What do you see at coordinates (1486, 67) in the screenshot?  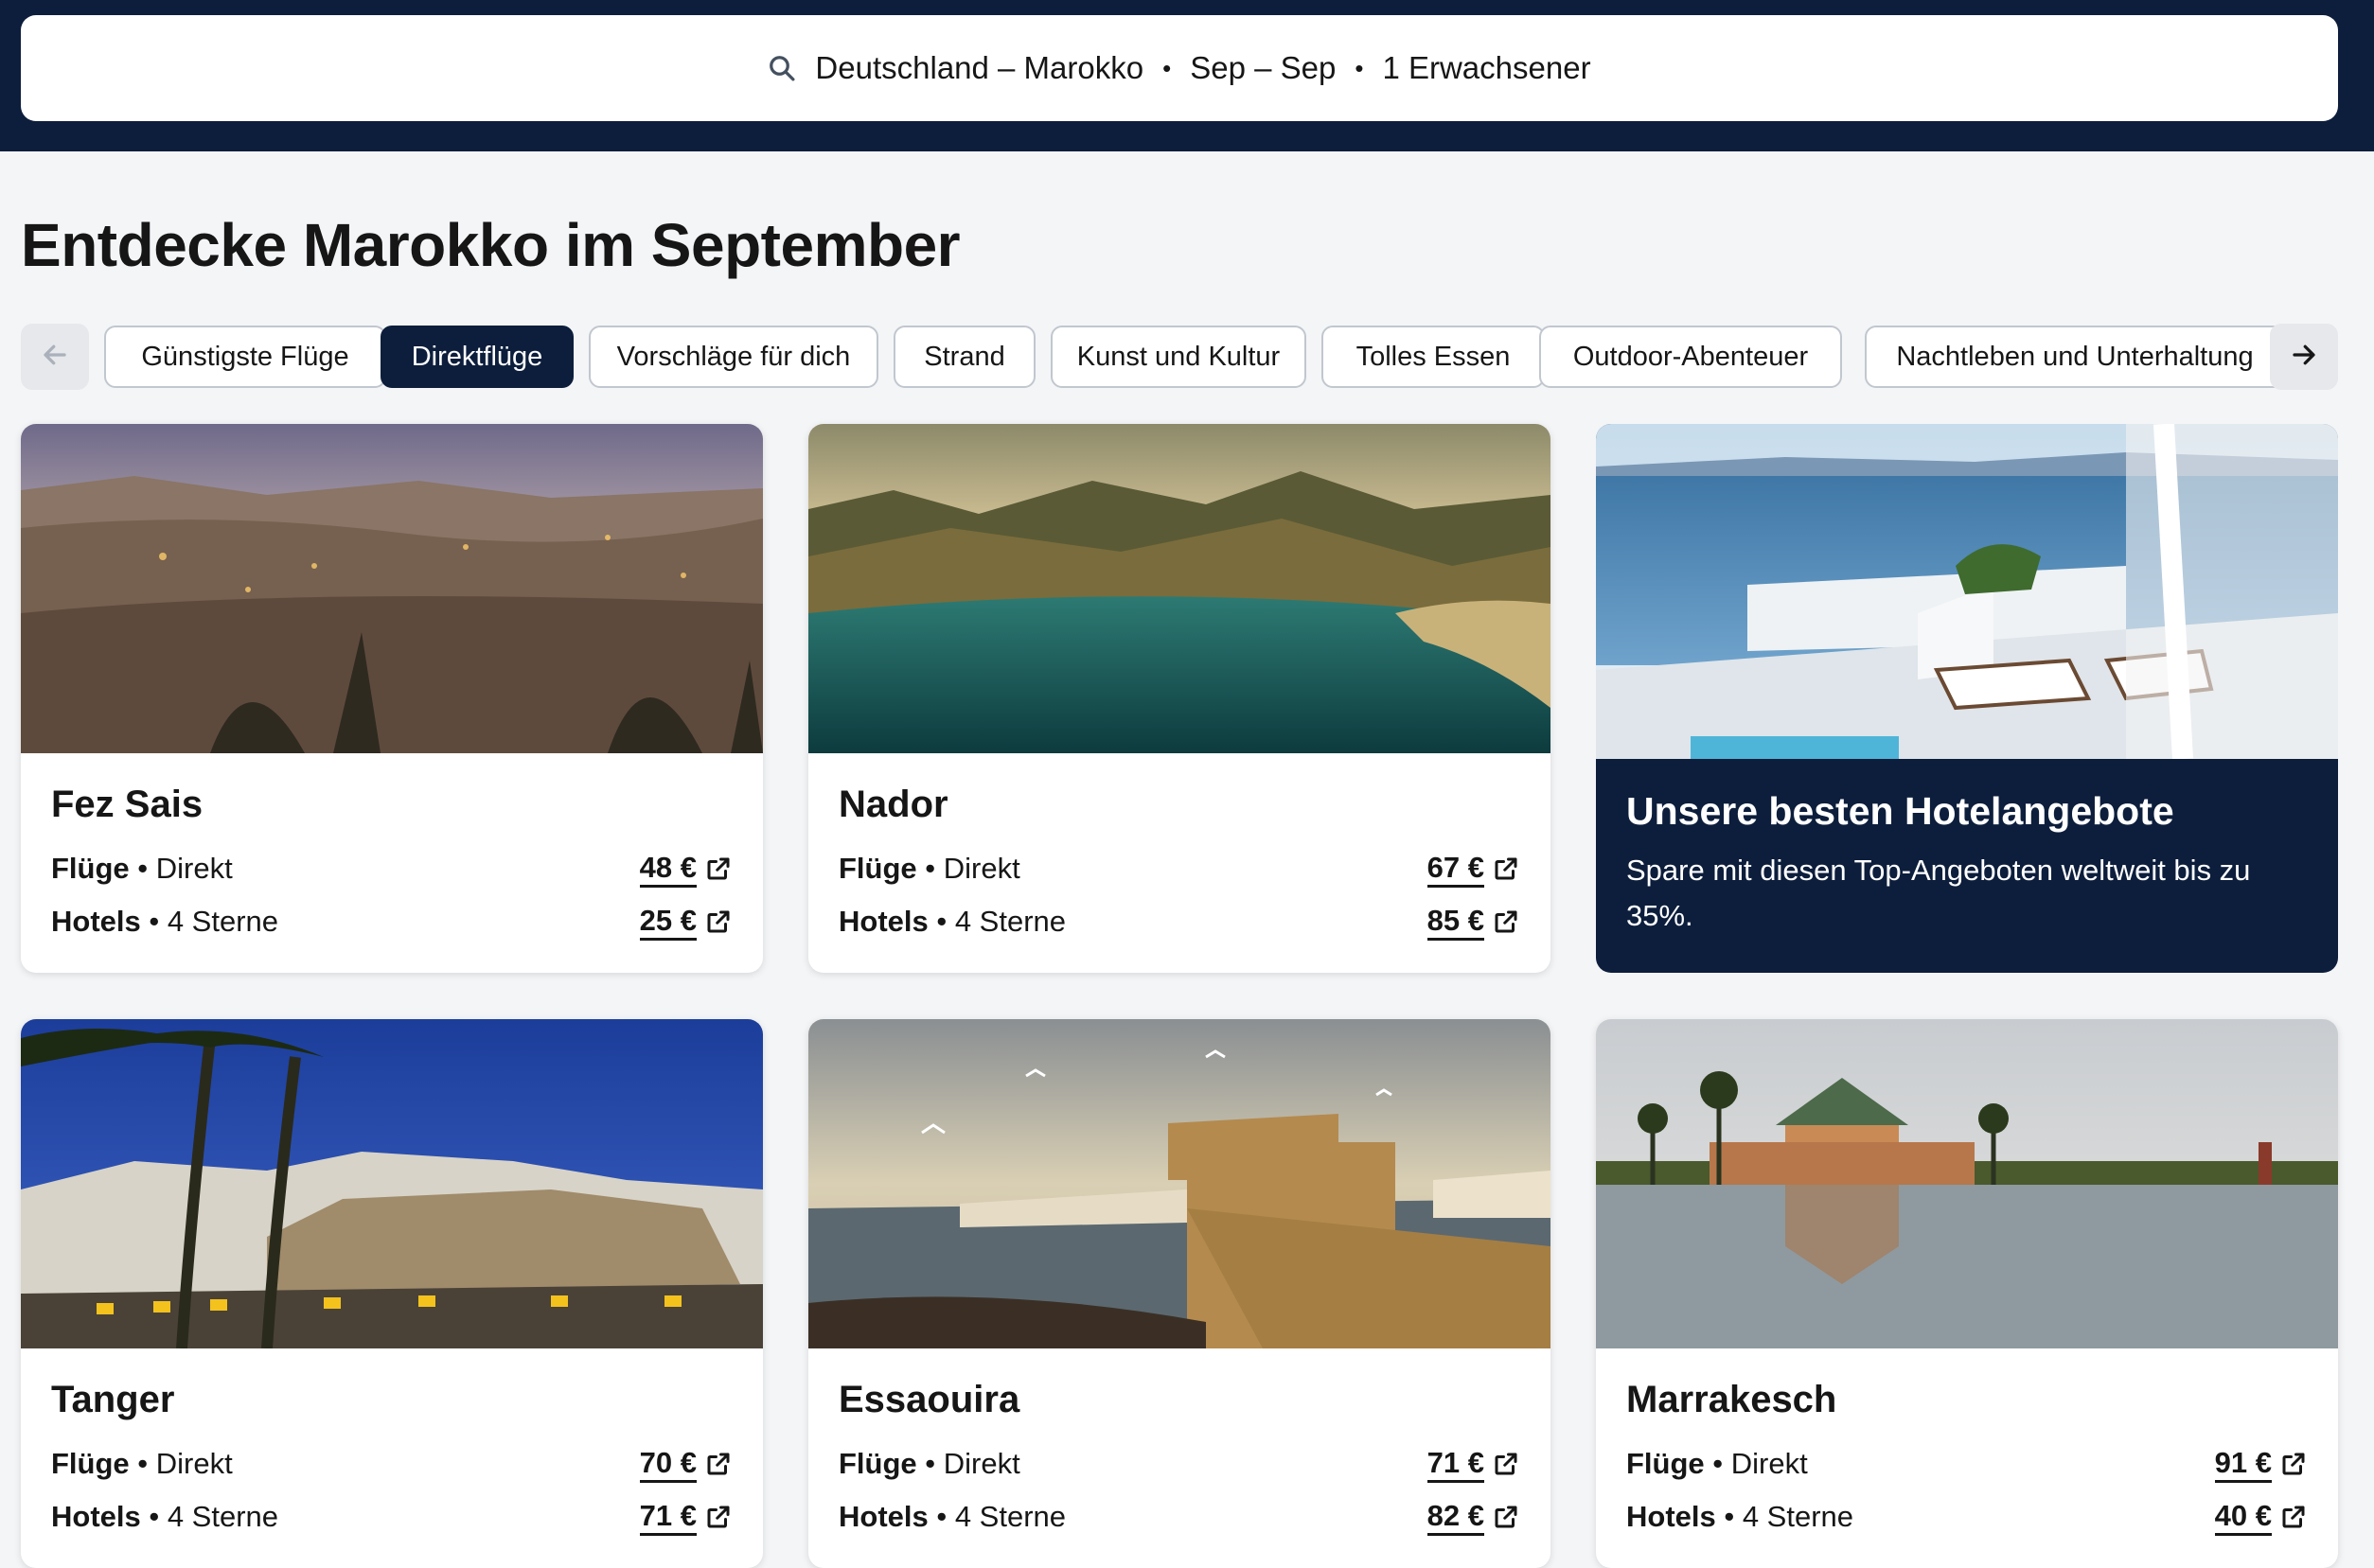 I see `search-travelers: 1 Erwachsener` at bounding box center [1486, 67].